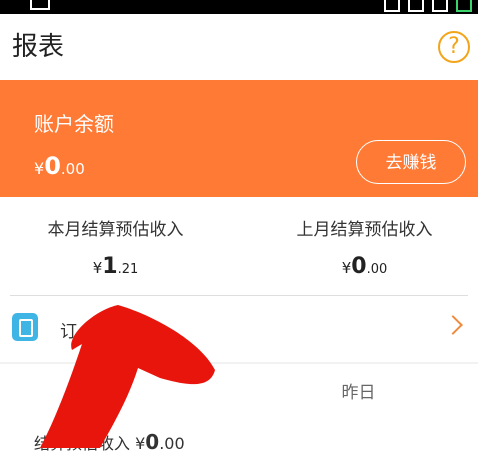 This screenshot has height=454, width=478. What do you see at coordinates (128, 269) in the screenshot?
I see `amount-decimal: .21` at bounding box center [128, 269].